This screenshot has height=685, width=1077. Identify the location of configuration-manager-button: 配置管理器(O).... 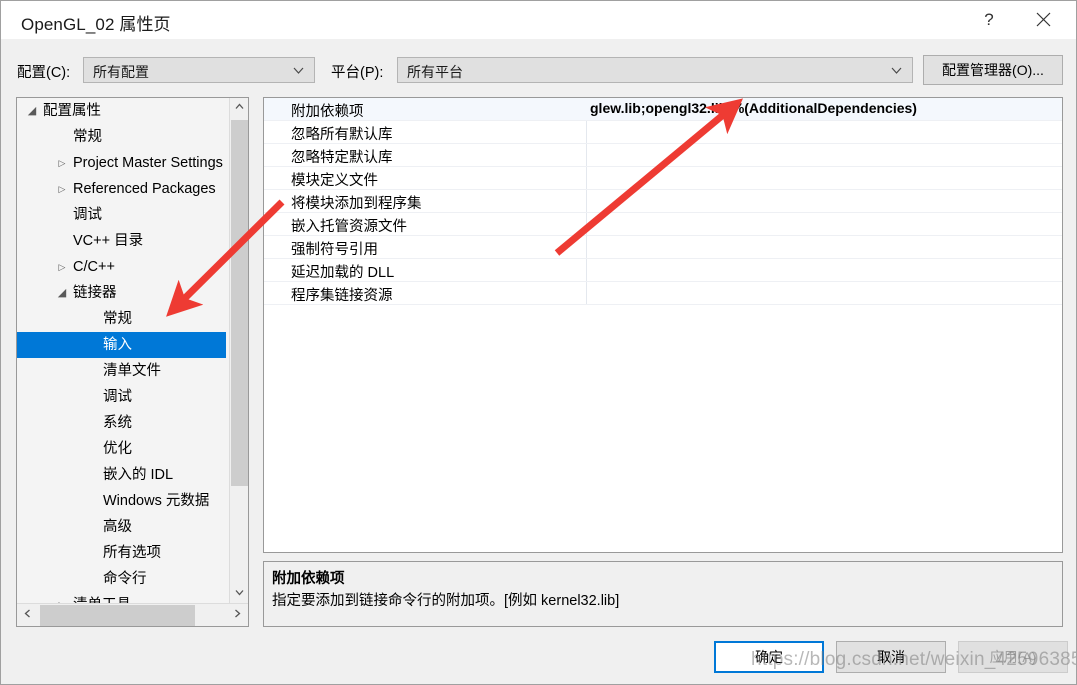
(993, 70).